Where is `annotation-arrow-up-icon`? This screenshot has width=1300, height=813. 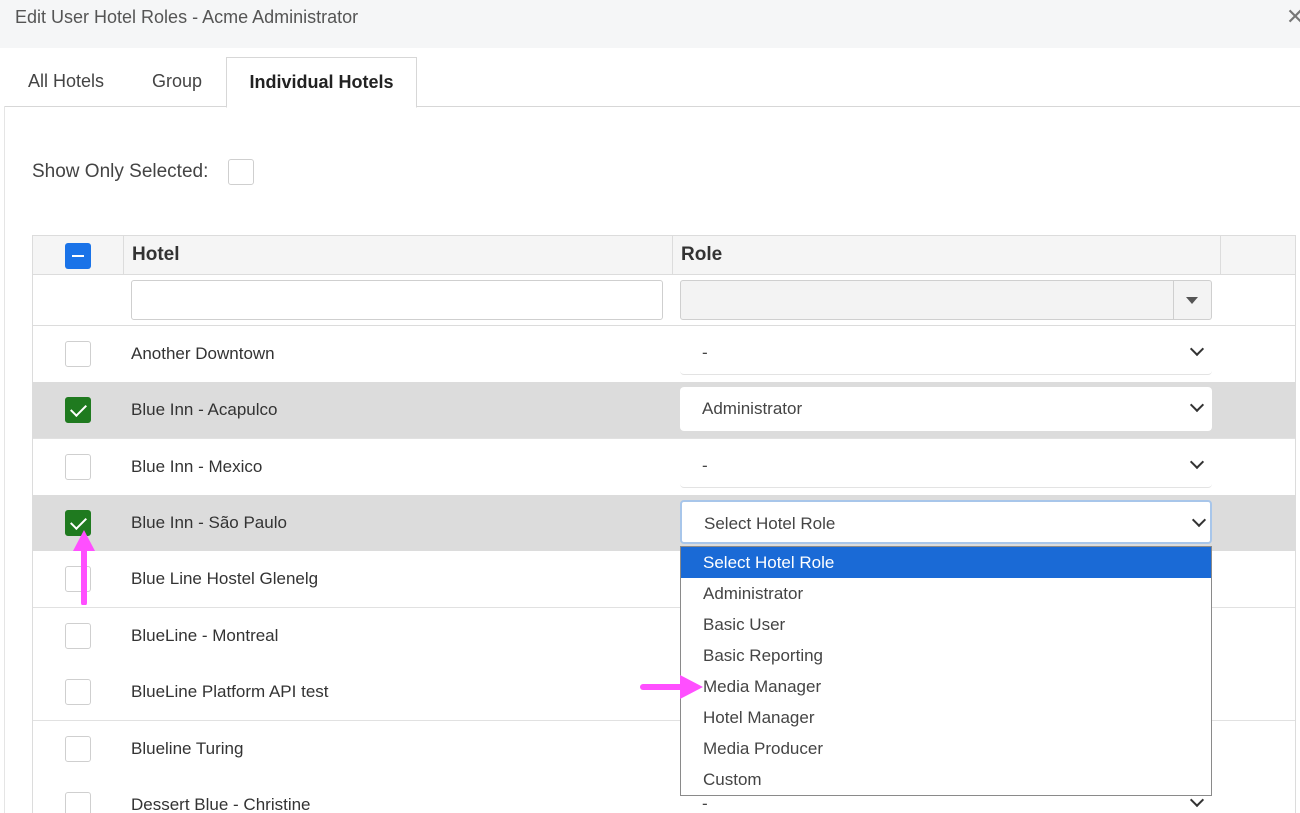
annotation-arrow-up-icon is located at coordinates (84, 567).